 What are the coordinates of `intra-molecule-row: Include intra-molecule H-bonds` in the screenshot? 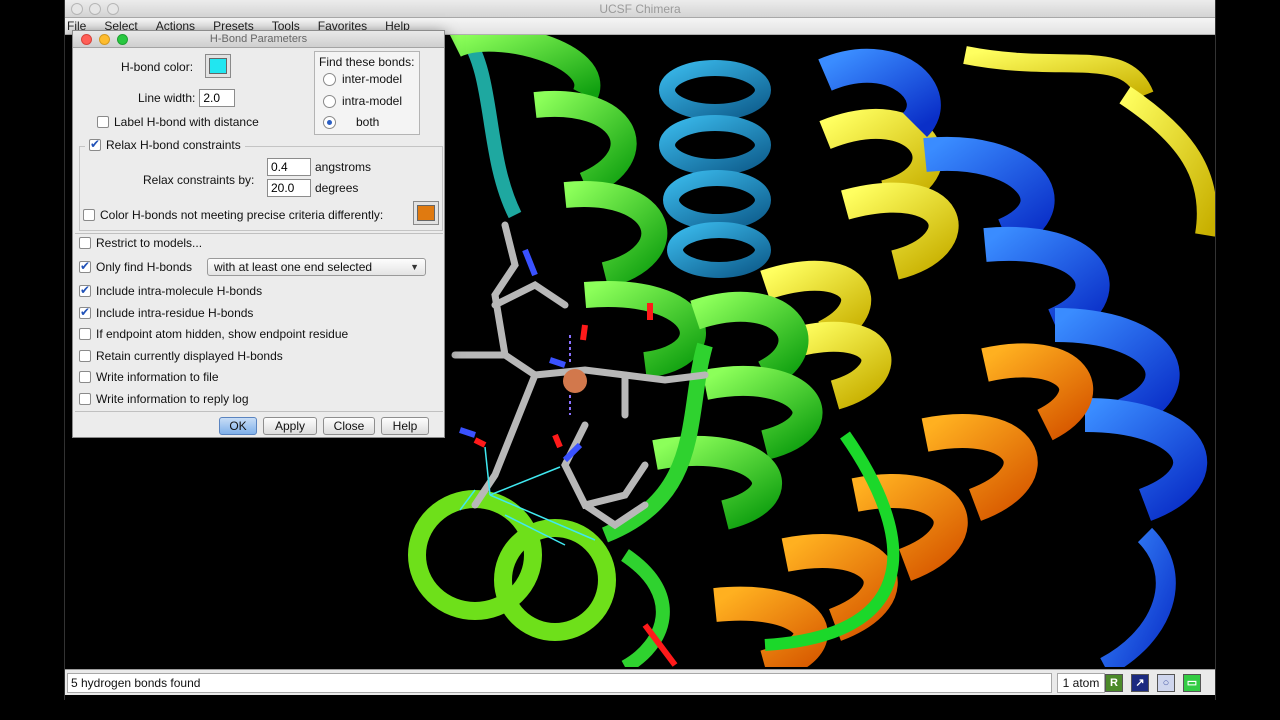 It's located at (171, 290).